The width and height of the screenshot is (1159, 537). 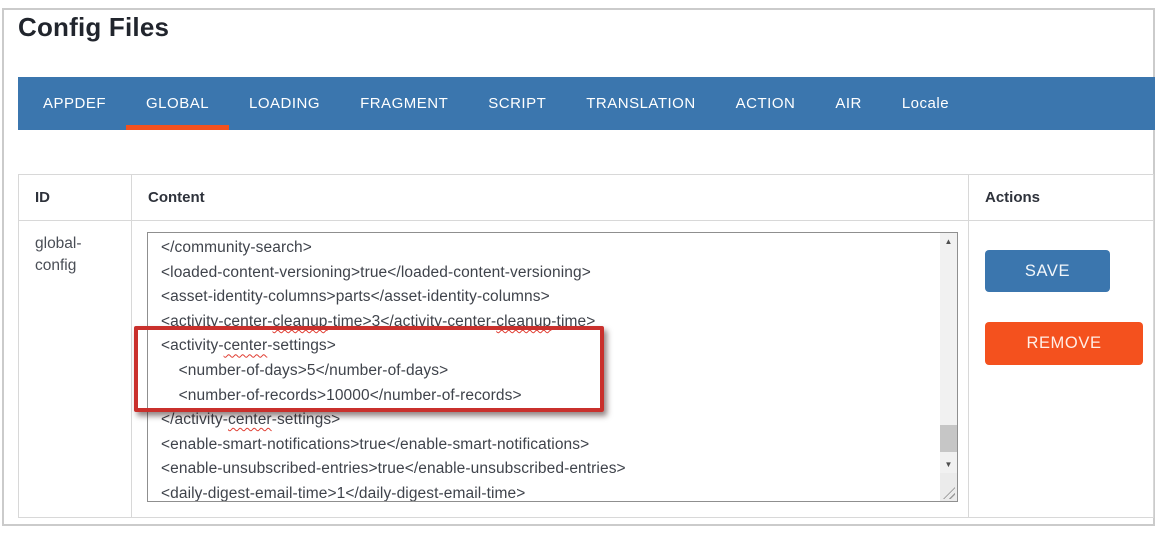 I want to click on scroll-up-icon: ▲, so click(x=948, y=241).